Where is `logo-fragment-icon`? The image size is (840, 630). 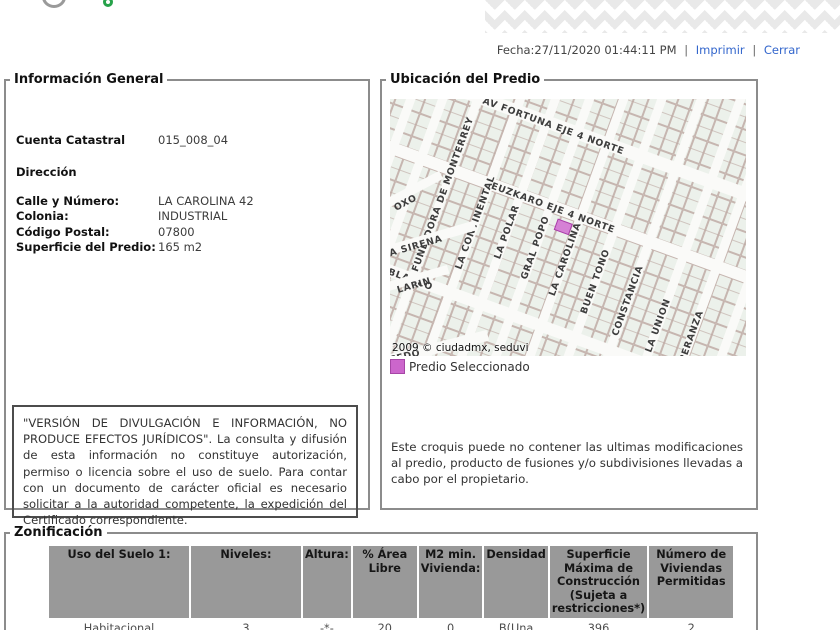
logo-fragment-icon is located at coordinates (54, 4).